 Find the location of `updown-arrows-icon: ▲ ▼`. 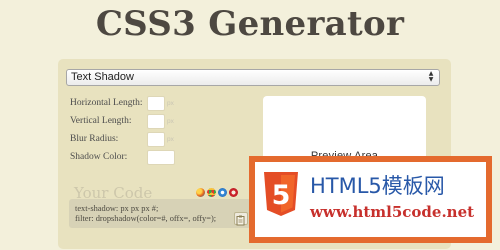

updown-arrows-icon: ▲ ▼ is located at coordinates (431, 76).